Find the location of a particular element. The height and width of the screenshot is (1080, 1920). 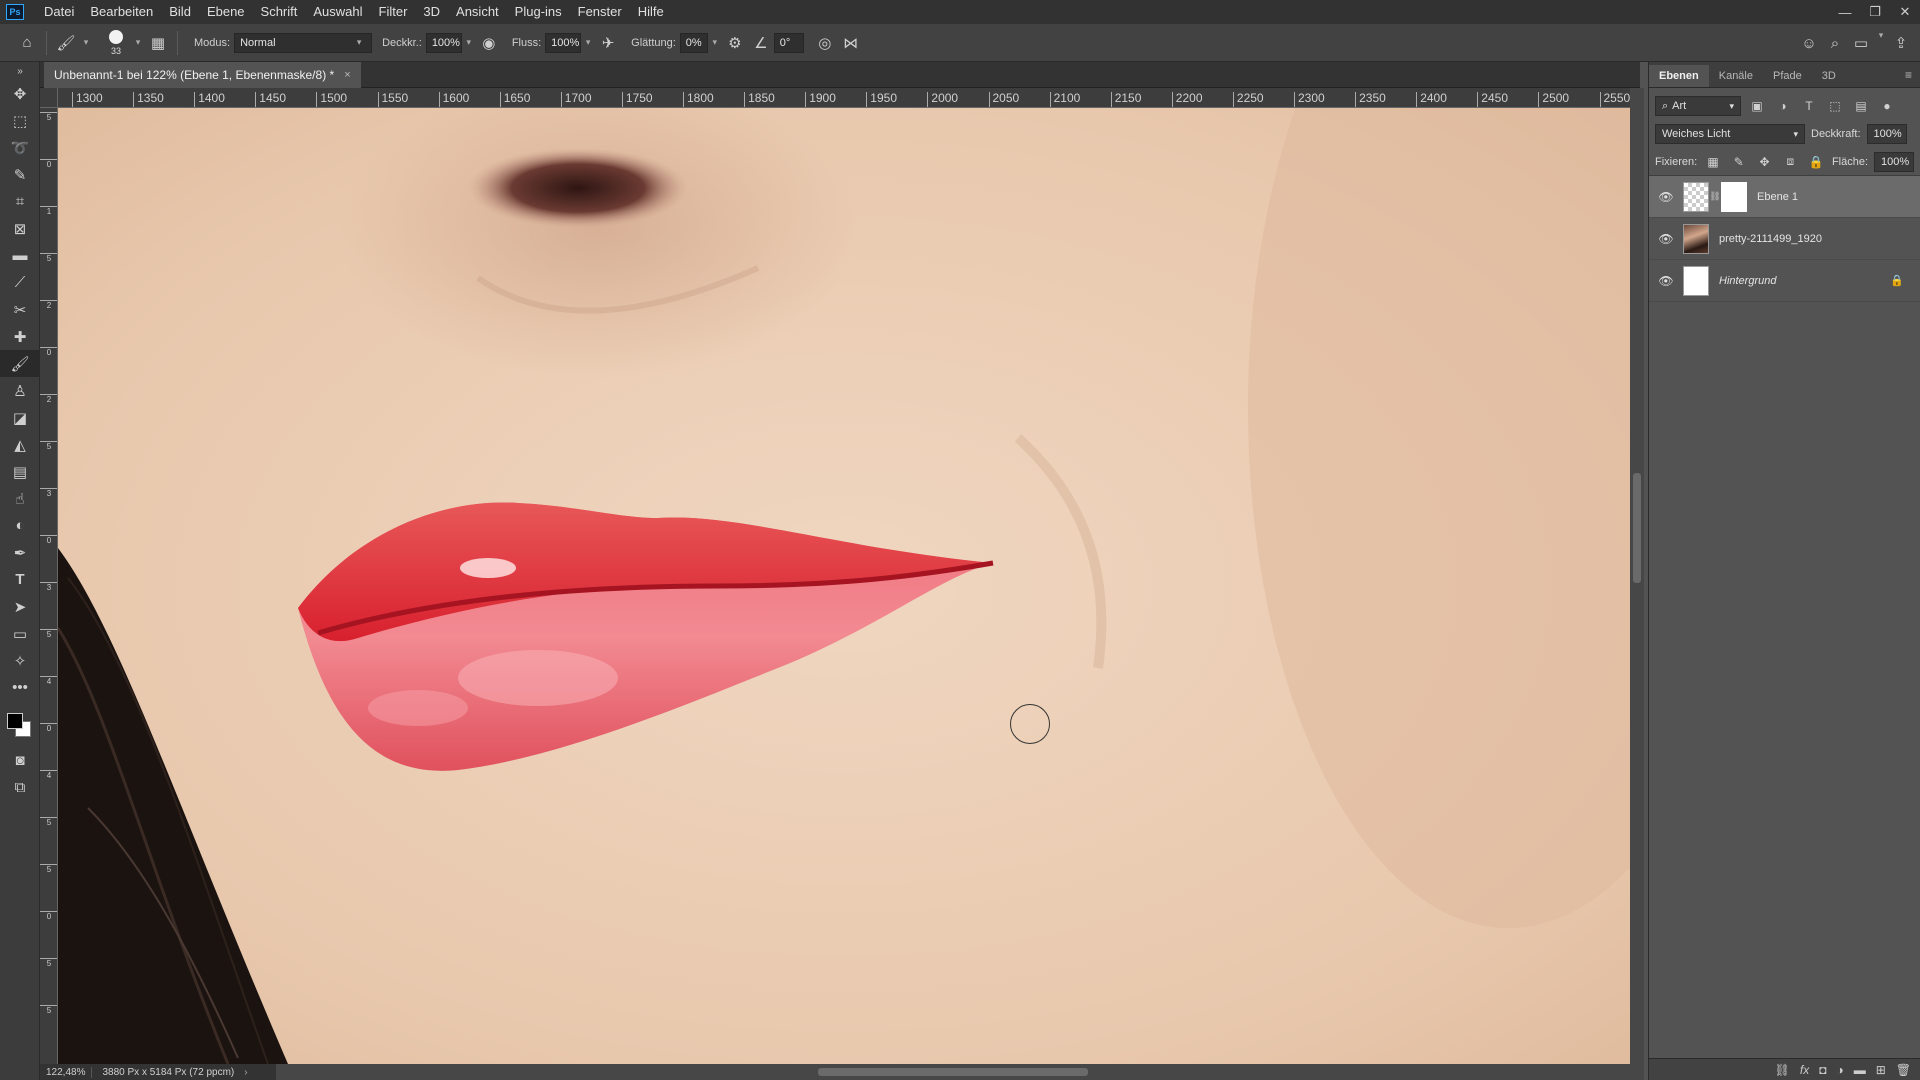

layer-row-photo: 👁 pretty-2111499_1920 is located at coordinates (1784, 239).